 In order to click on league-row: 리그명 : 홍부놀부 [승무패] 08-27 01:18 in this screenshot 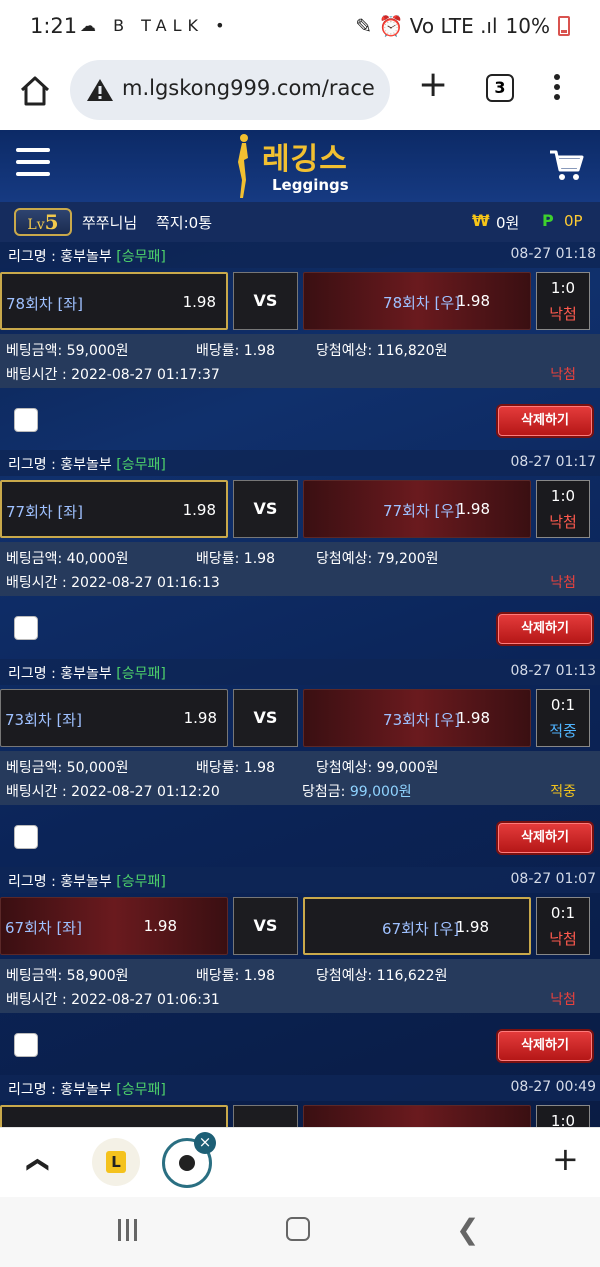, I will do `click(300, 255)`.